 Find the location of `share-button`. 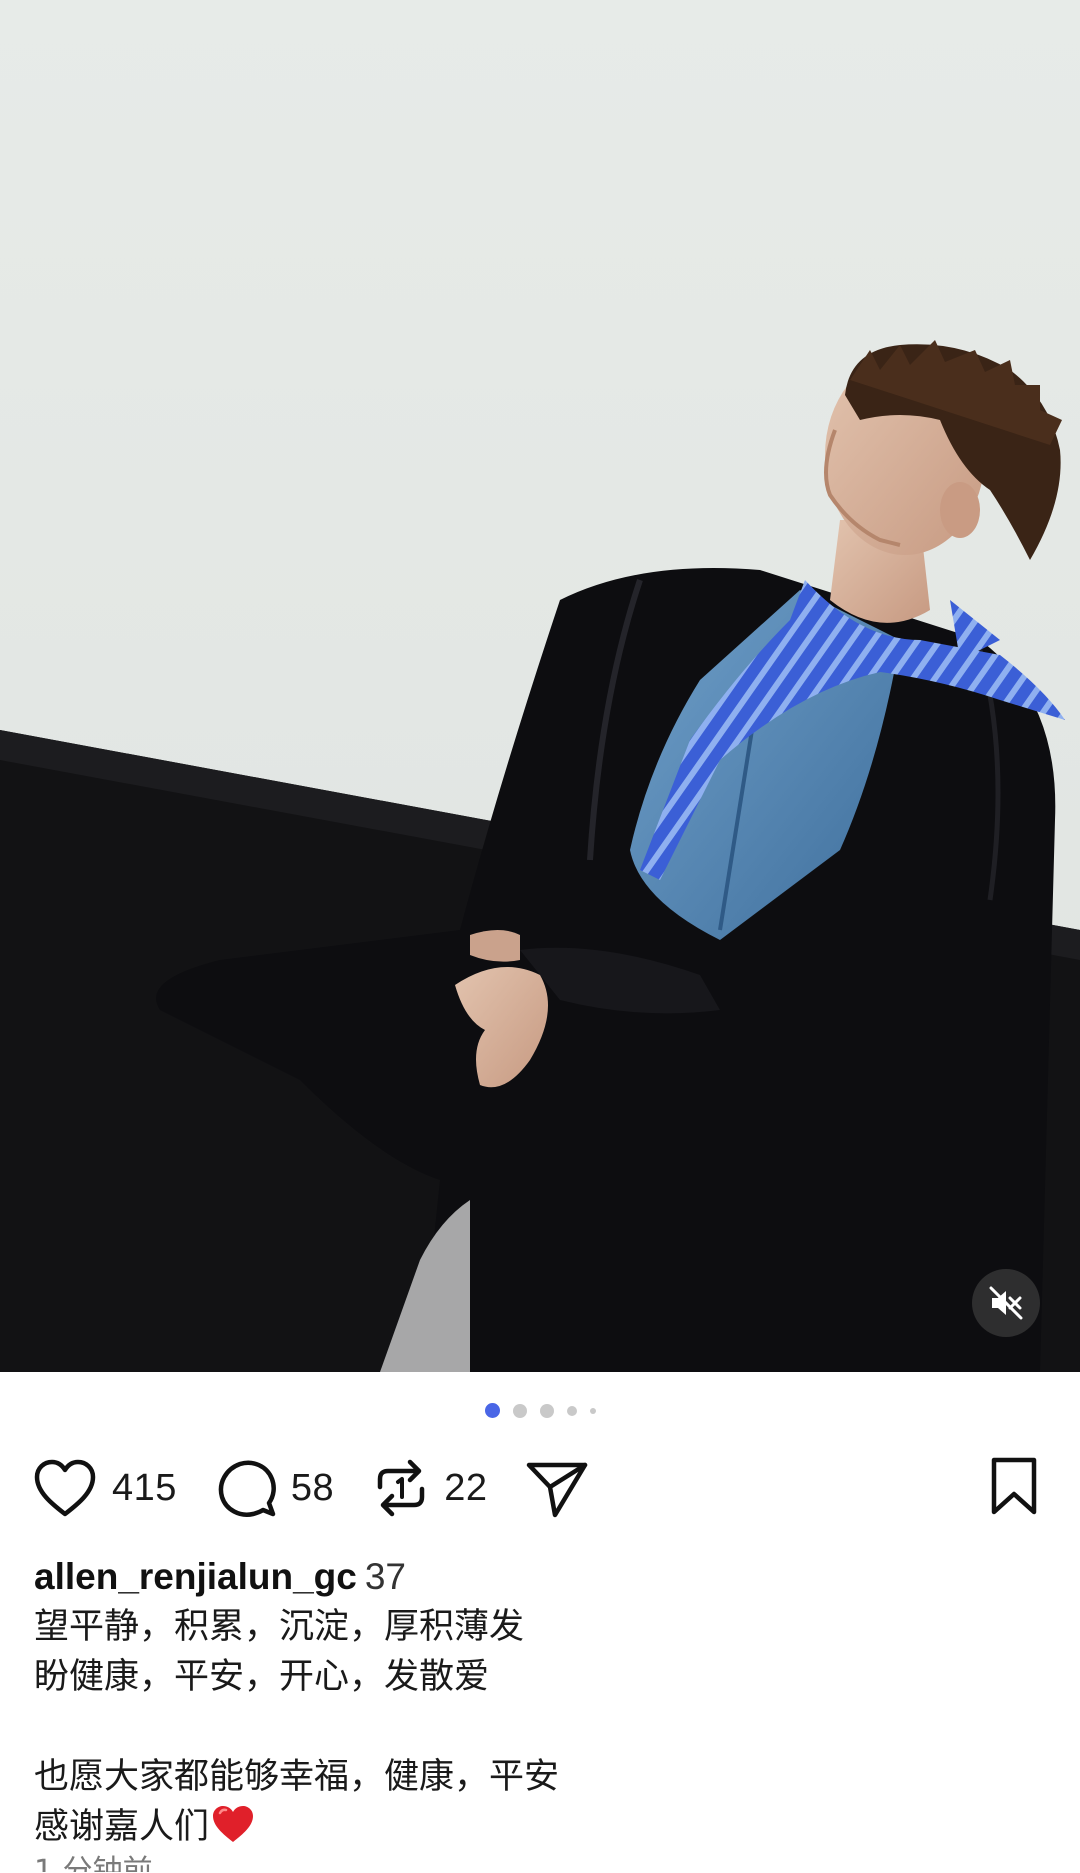

share-button is located at coordinates (557, 1488).